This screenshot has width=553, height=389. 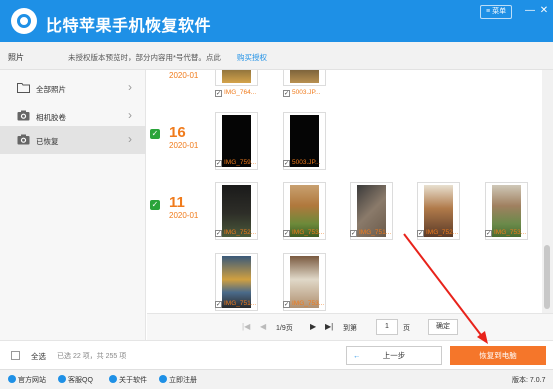 What do you see at coordinates (276, 379) in the screenshot?
I see `footer: 官方网站 客服QQ 关于软件 立即注册 版本: 7.0.7` at bounding box center [276, 379].